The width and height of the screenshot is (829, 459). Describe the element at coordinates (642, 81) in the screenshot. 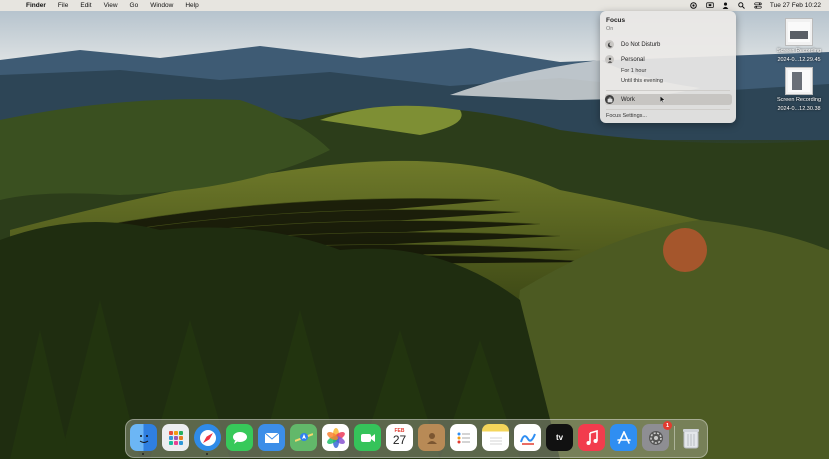

I see `focus-duration-until-evening: Until this evening` at that location.